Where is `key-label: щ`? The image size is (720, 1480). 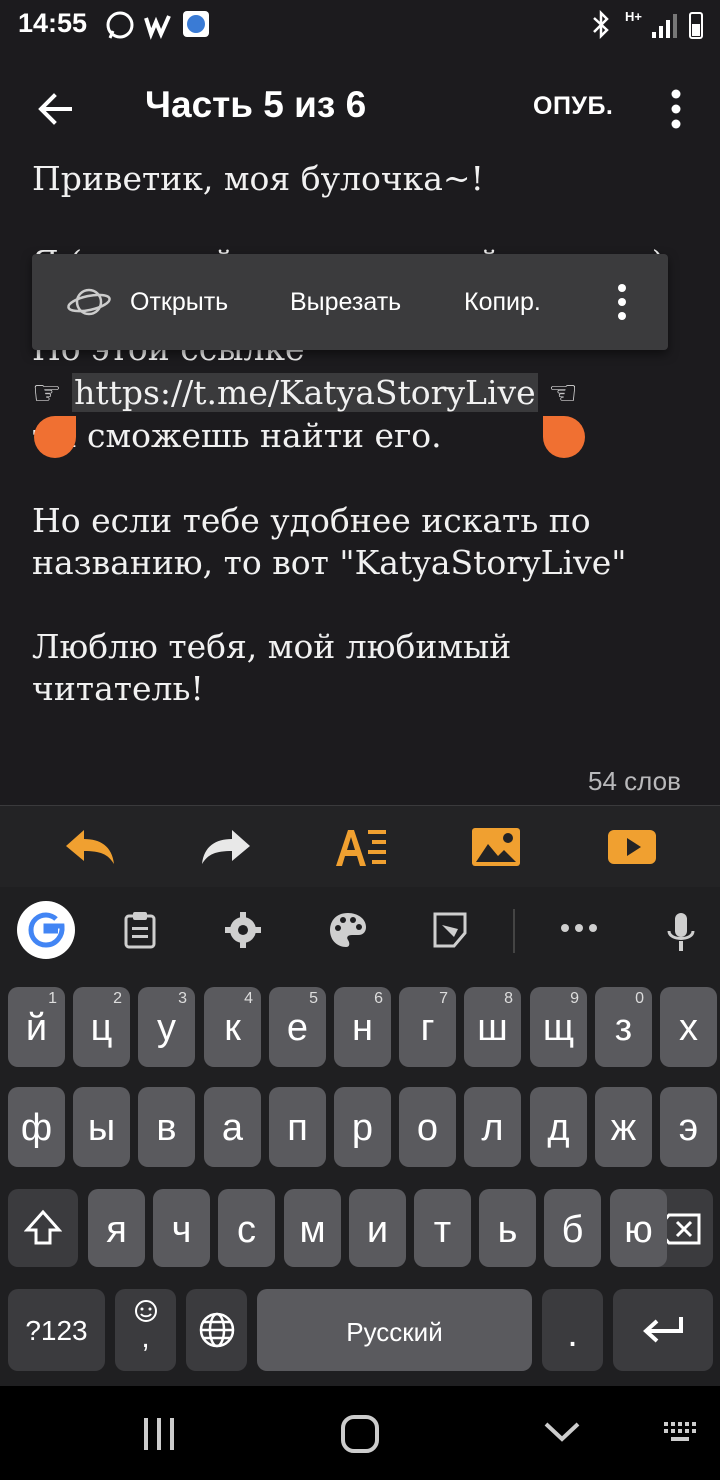
key-label: щ is located at coordinates (558, 1028).